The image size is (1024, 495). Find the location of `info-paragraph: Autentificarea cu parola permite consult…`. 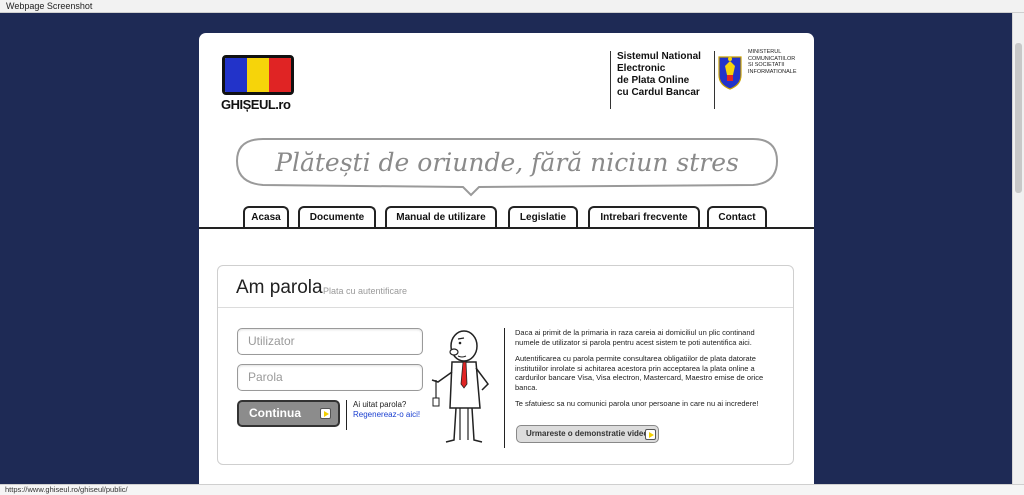

info-paragraph: Autentificarea cu parola permite consult… is located at coordinates (639, 373).